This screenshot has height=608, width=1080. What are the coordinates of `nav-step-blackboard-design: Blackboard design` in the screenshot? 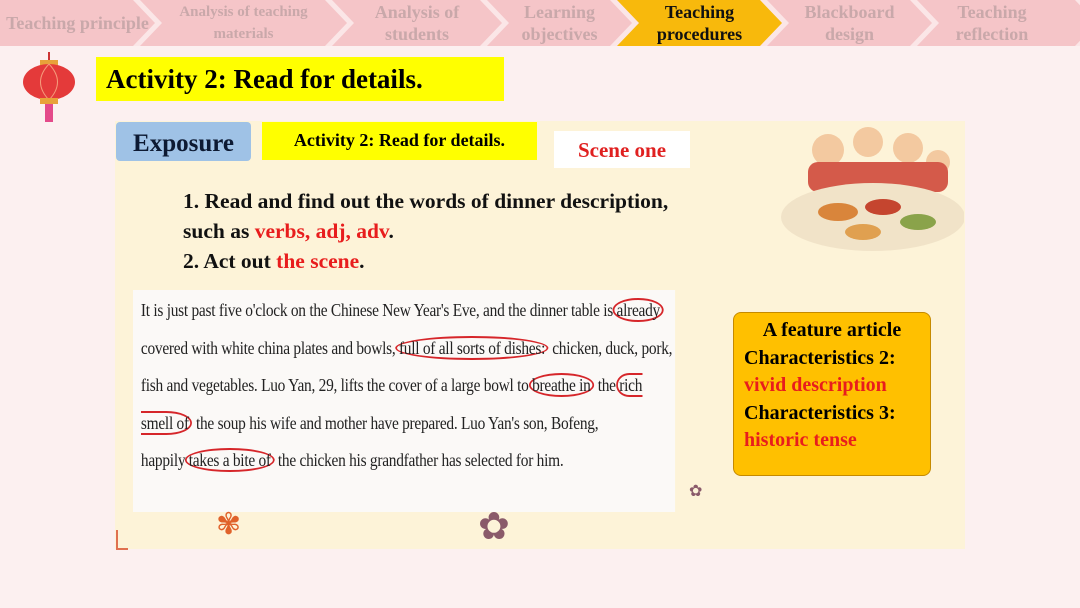 It's located at (849, 23).